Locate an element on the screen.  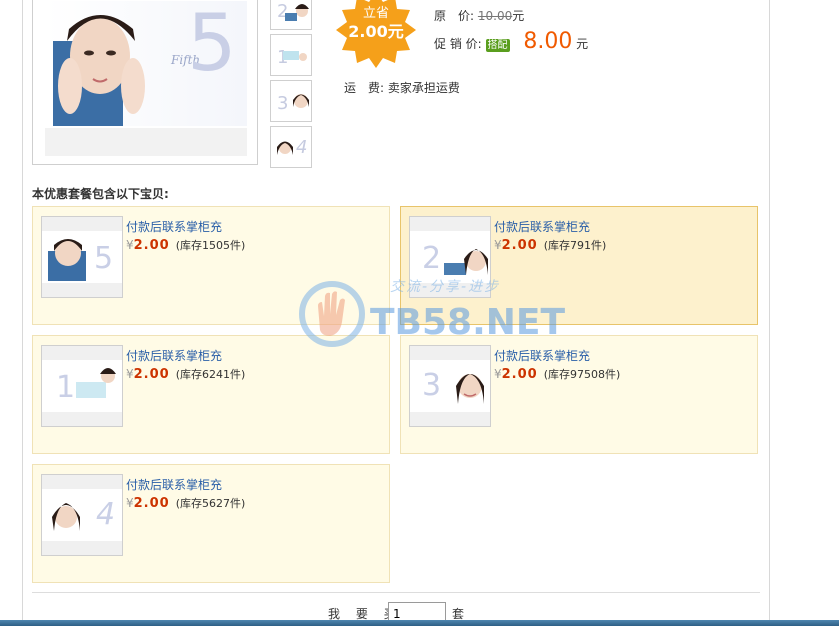
package-item-image: 4 is located at coordinates (82, 515).